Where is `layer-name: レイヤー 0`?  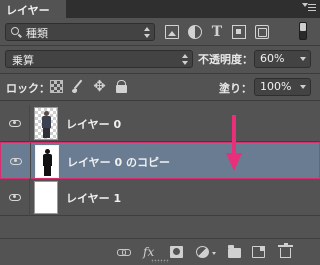
layer-name: レイヤー 0 is located at coordinates (94, 124).